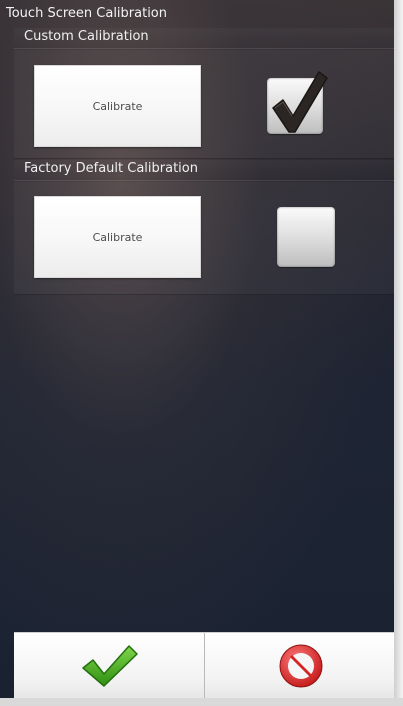 The height and width of the screenshot is (706, 403). I want to click on checkmark-icon, so click(300, 102).